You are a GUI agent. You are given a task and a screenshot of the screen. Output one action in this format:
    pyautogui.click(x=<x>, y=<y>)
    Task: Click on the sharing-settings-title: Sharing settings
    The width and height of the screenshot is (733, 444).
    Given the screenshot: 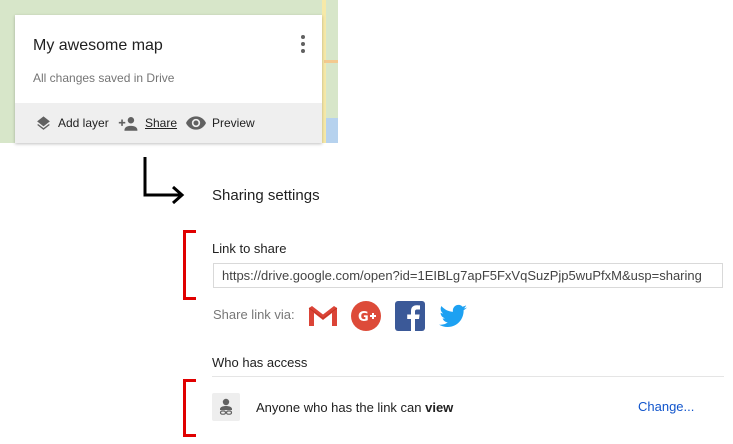 What is the action you would take?
    pyautogui.click(x=266, y=195)
    